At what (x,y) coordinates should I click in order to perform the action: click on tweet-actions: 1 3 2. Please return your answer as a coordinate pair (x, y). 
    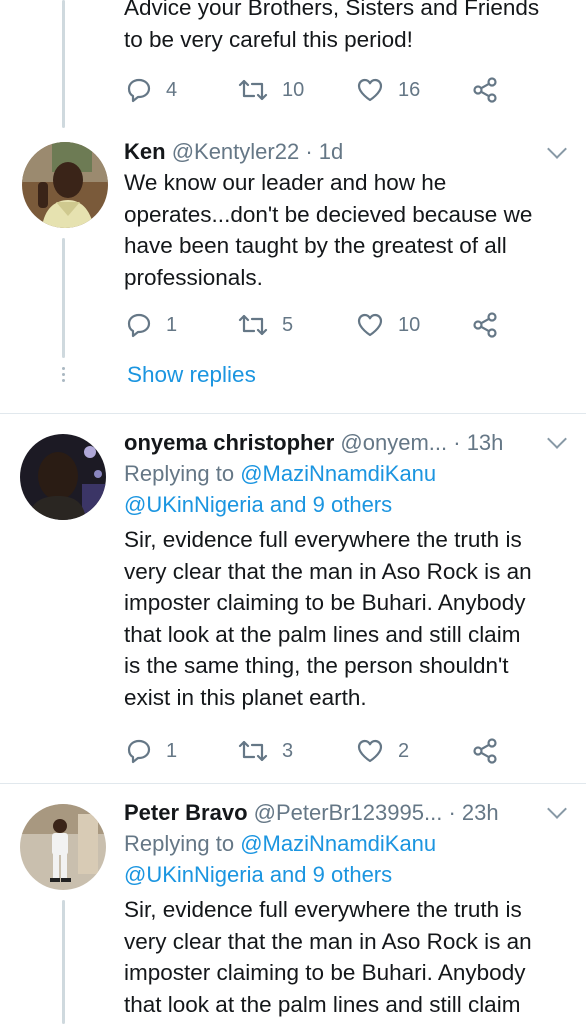
    Looking at the image, I should click on (326, 751).